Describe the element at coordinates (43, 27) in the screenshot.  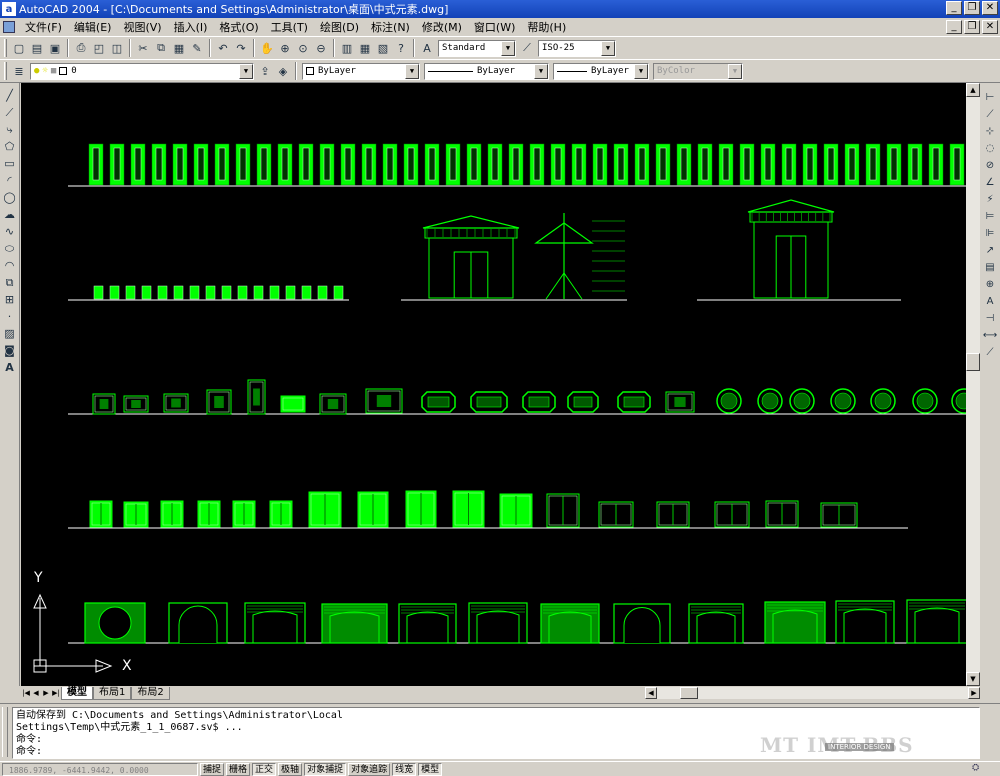
I see `menu-file: 文件(F)` at that location.